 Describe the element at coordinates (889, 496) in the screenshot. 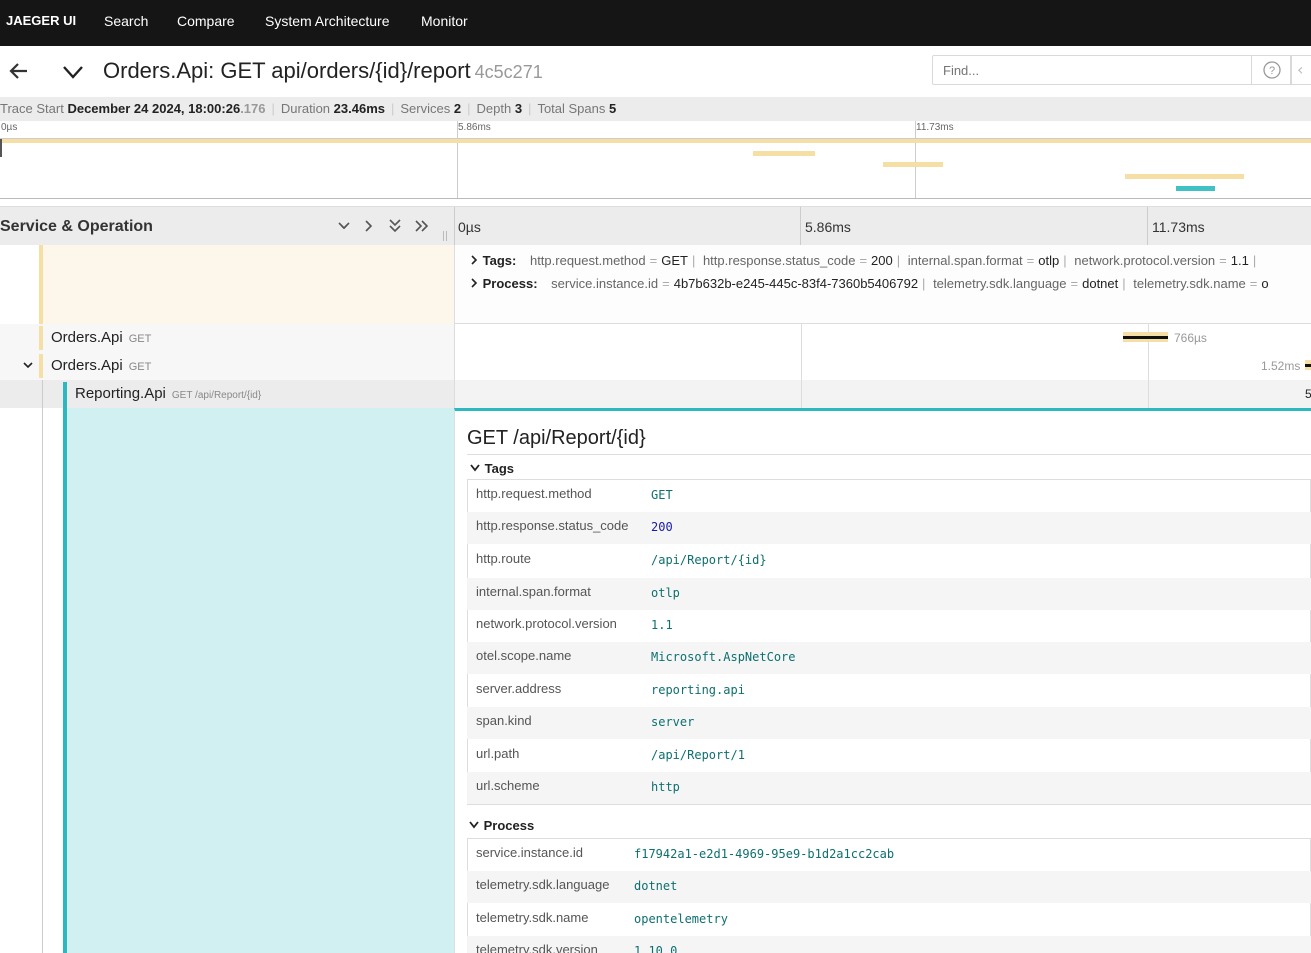

I see `table-row: http.request.method GET` at that location.